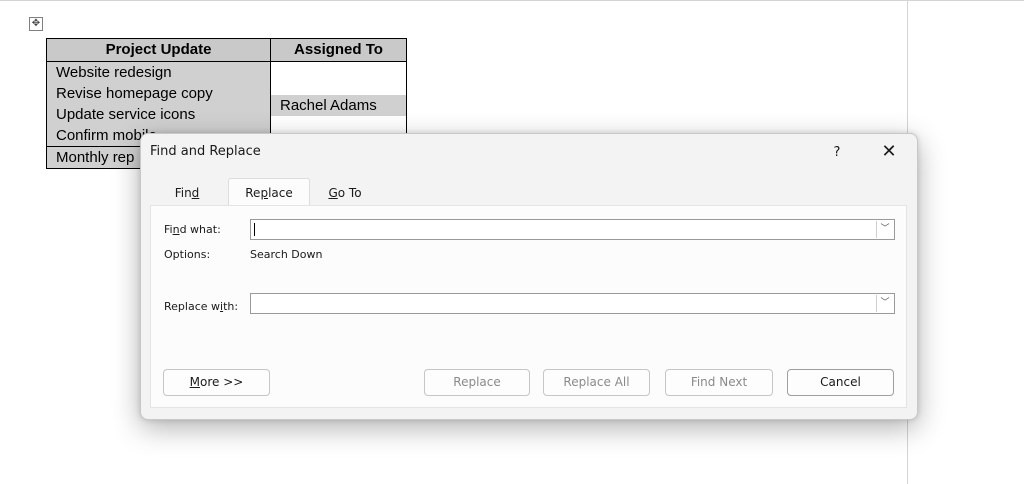  Describe the element at coordinates (201, 306) in the screenshot. I see `replace-with-label: Replace with:` at that location.